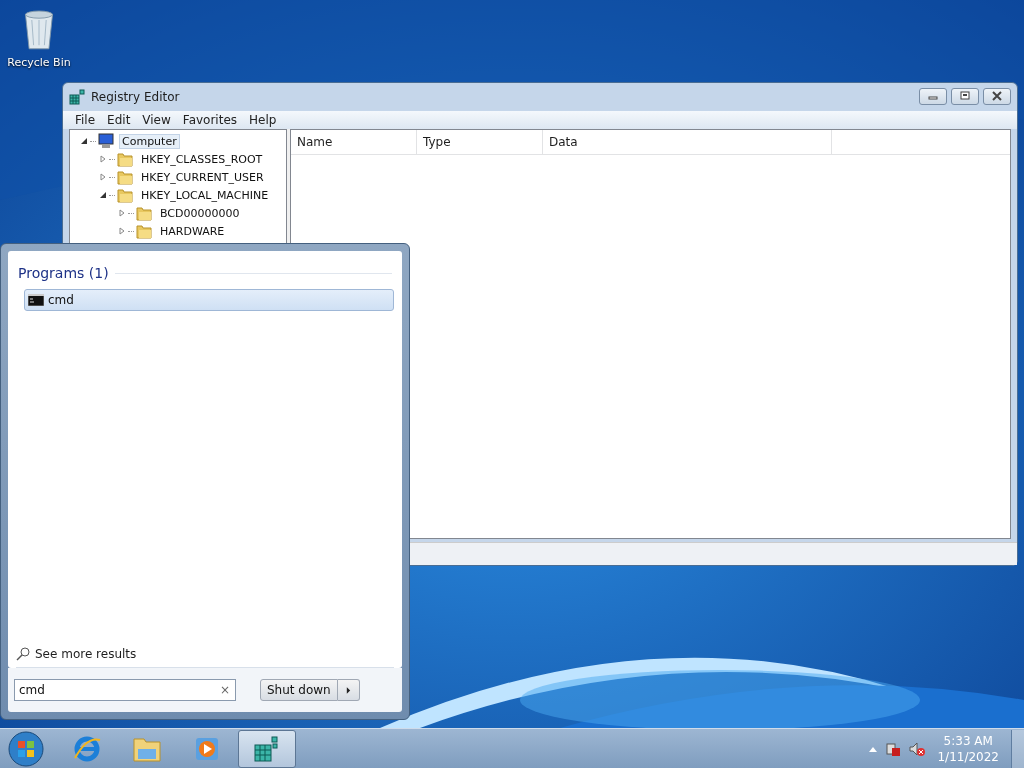  Describe the element at coordinates (224, 690) in the screenshot. I see `clear-button: ×` at that location.